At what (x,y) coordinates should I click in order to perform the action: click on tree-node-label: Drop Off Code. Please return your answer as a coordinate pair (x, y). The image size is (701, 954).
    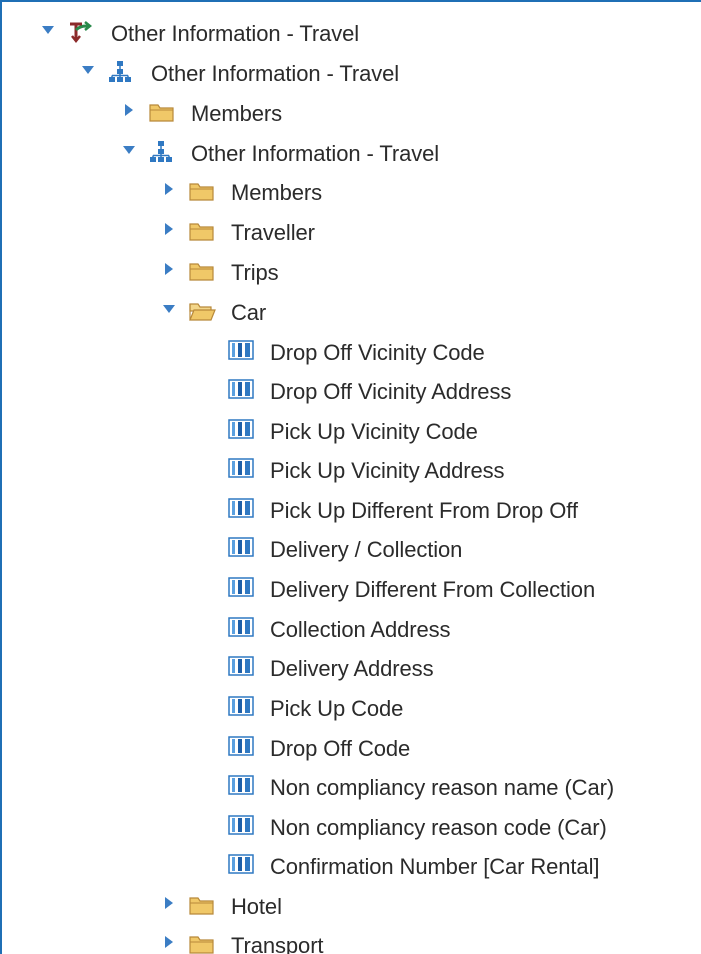
    Looking at the image, I should click on (340, 748).